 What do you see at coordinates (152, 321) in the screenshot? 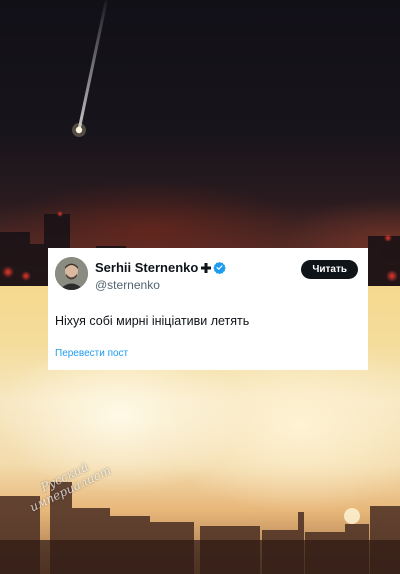
I see `tweet-text: Ніхуя собі мирні ініціативи летять` at bounding box center [152, 321].